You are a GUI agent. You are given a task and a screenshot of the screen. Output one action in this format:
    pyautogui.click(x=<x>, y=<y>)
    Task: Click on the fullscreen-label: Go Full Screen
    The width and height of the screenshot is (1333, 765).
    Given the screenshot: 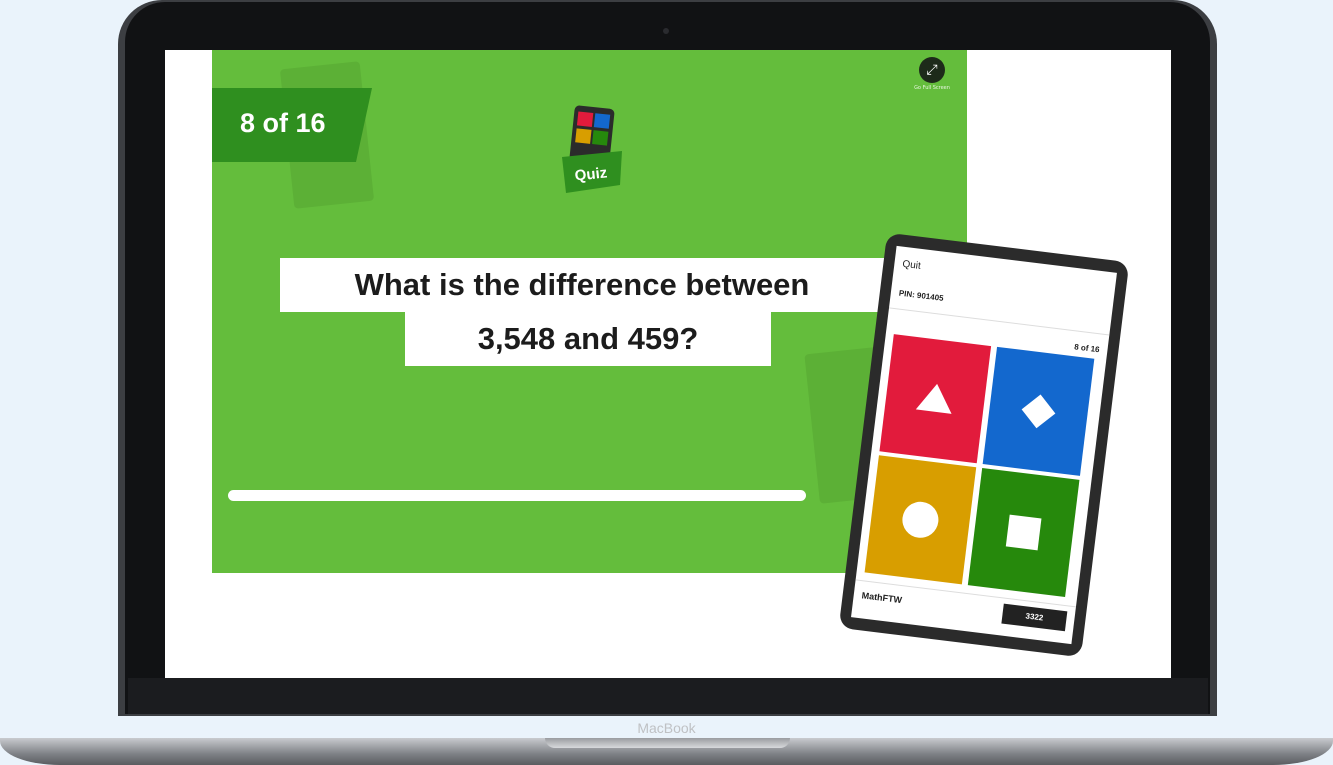 What is the action you would take?
    pyautogui.click(x=932, y=88)
    